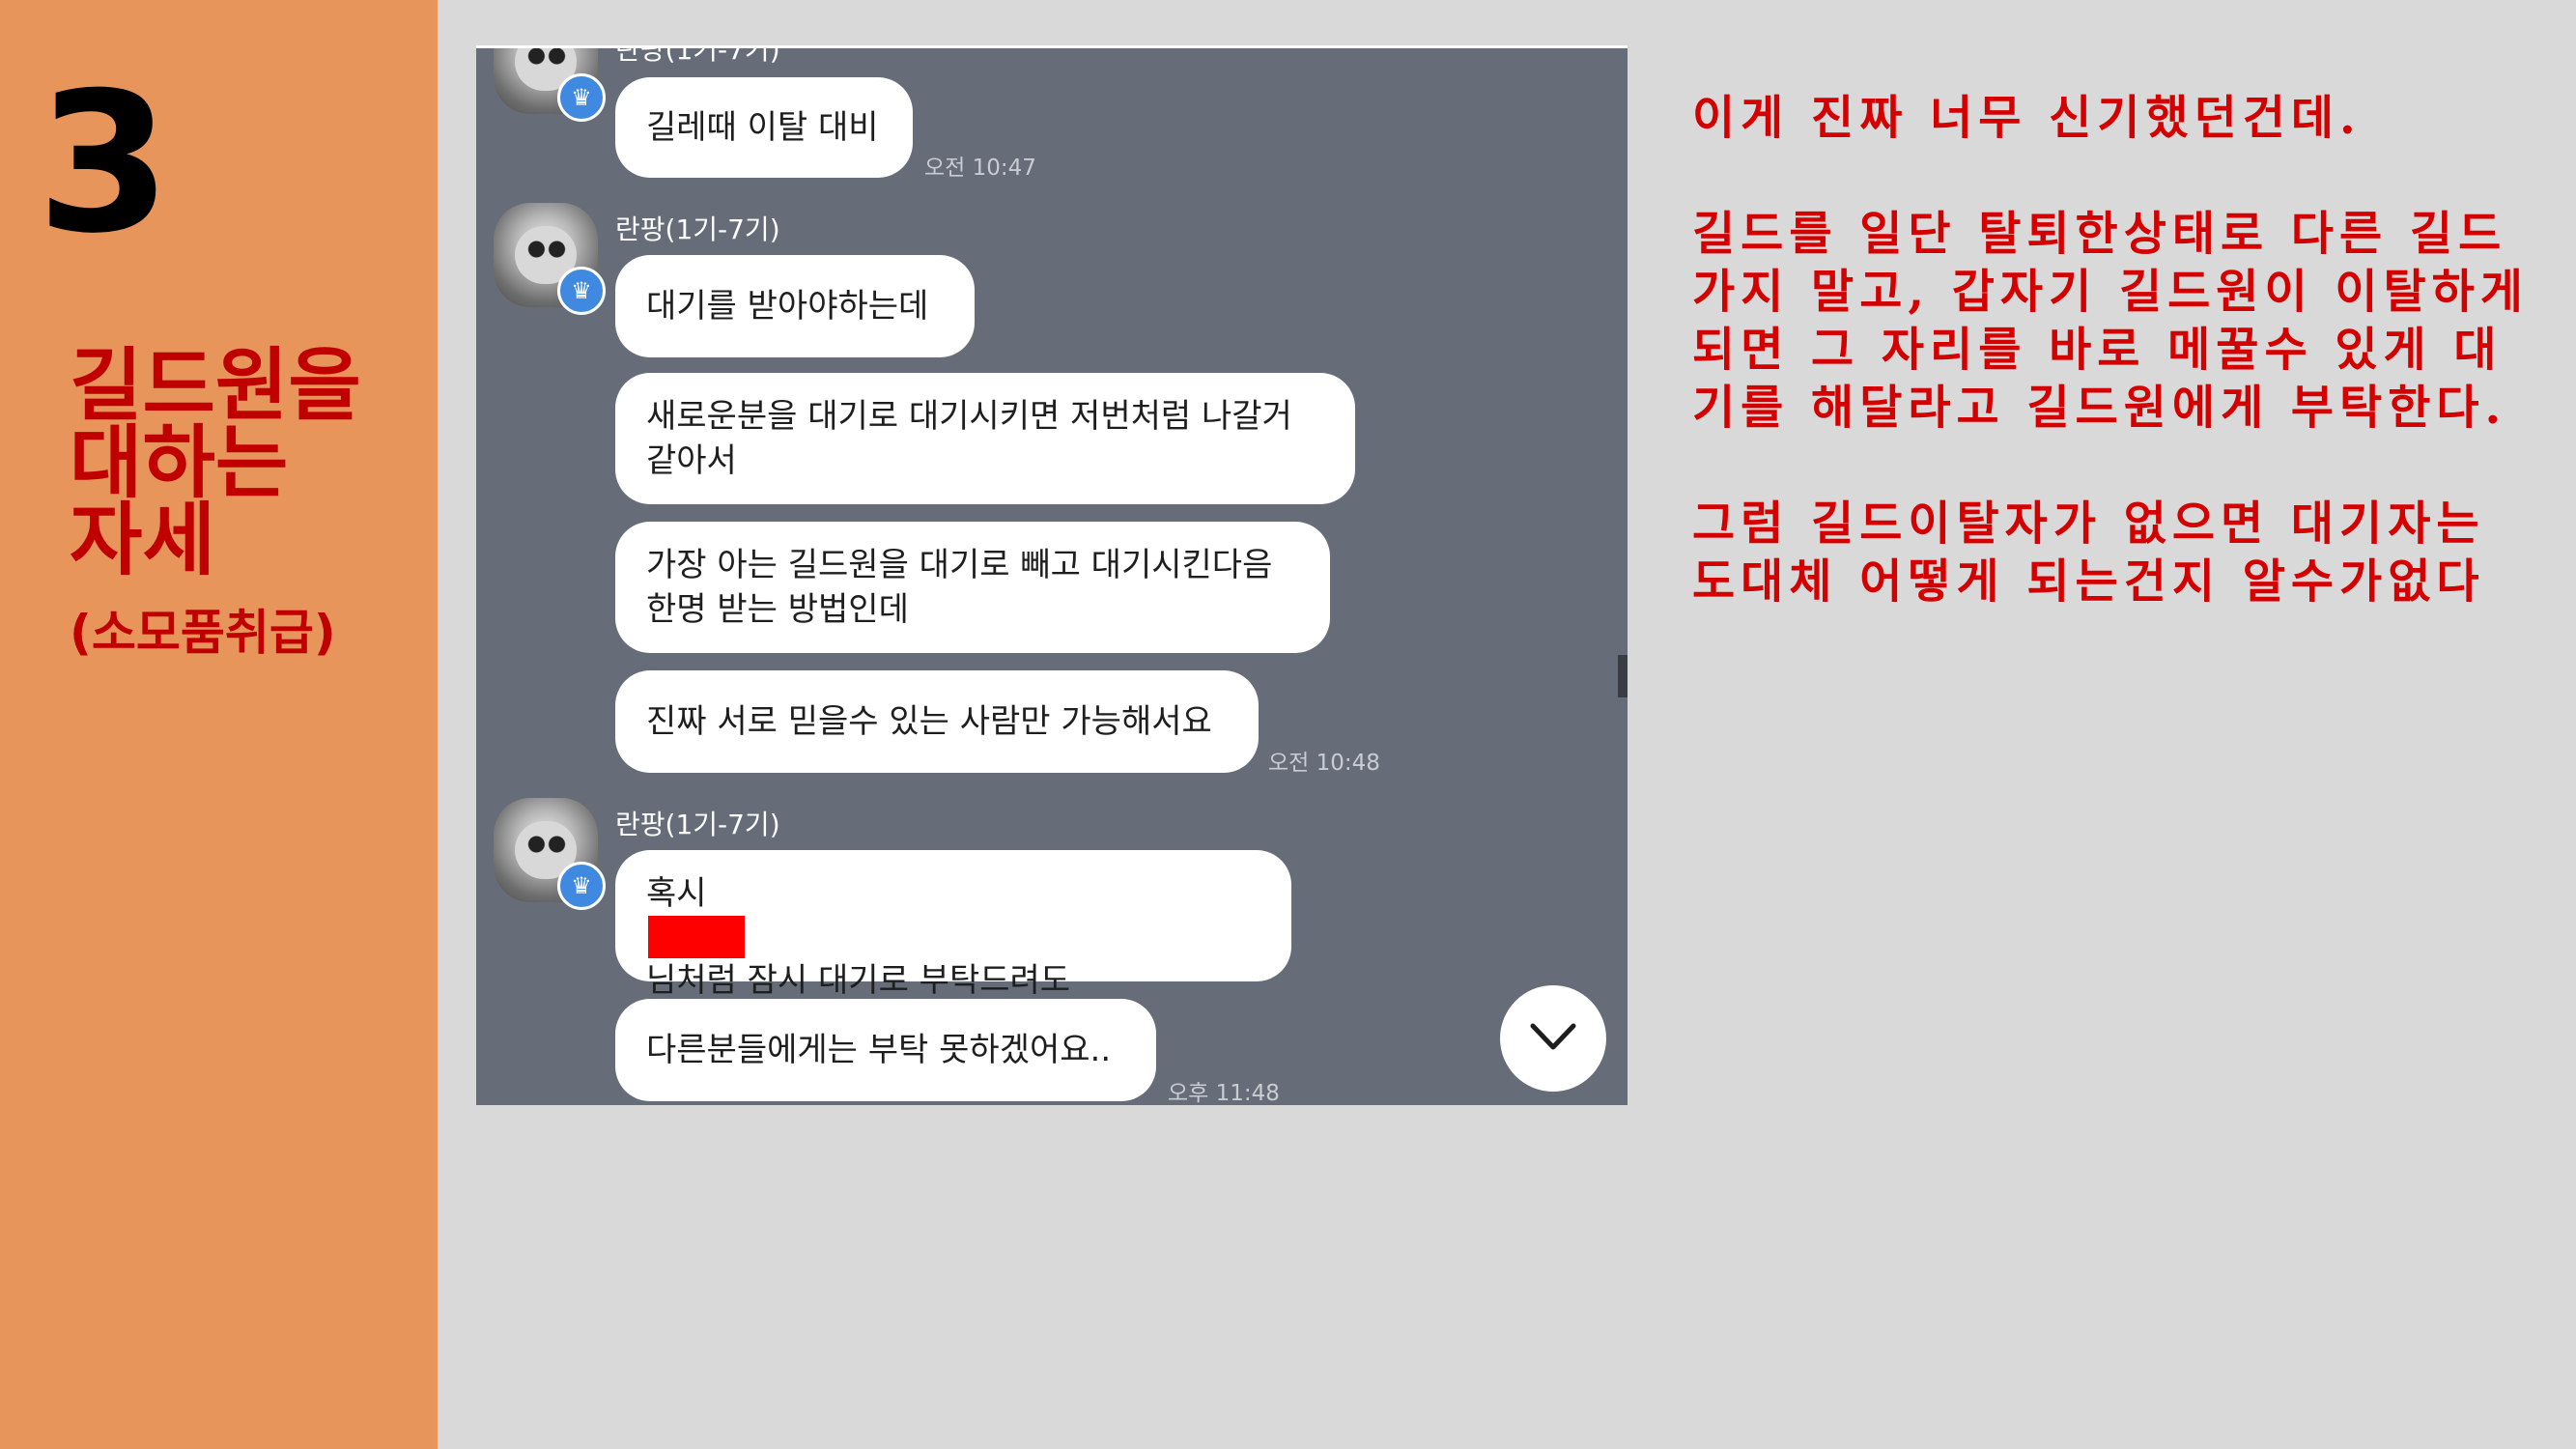 The image size is (2576, 1449). I want to click on message-text-line-1: 가장 아는 길드원을 대기로 빼고 대기시킨다음, so click(959, 565).